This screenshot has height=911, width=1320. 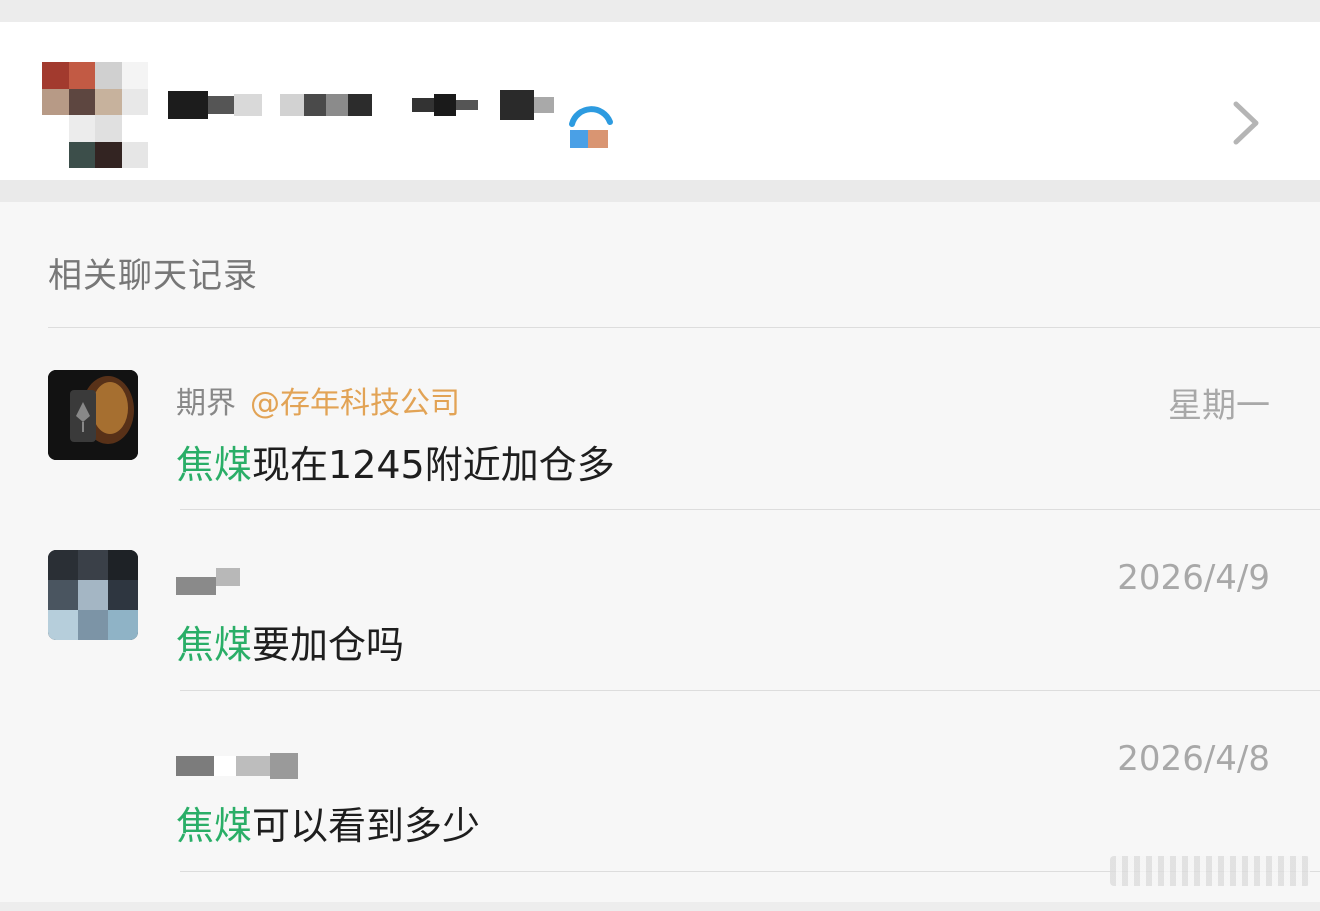 I want to click on mention-tag: @存年科技公司, so click(x=355, y=403).